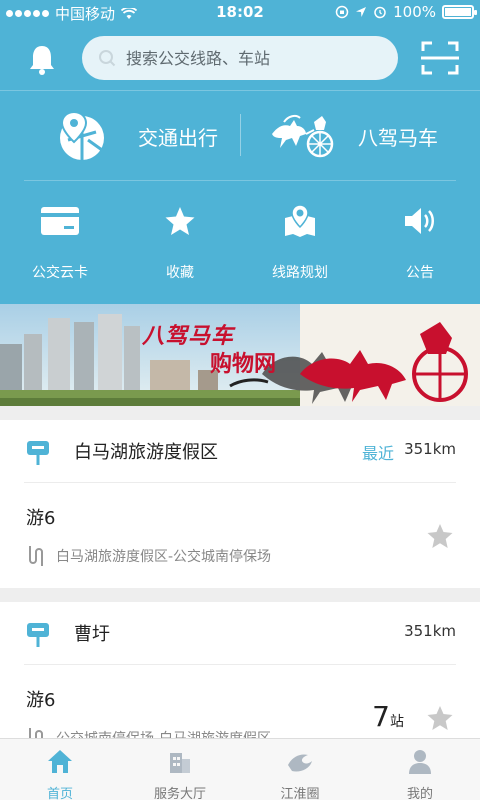 The image size is (480, 800). I want to click on feature-chariot-label: 八驾马车, so click(398, 137).